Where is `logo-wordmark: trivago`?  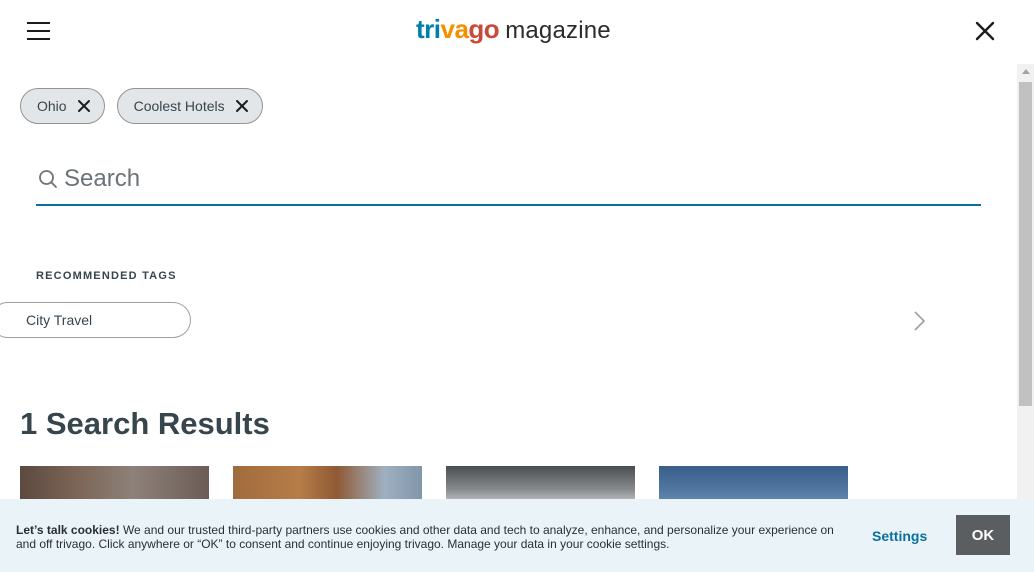
logo-wordmark: trivago is located at coordinates (458, 29).